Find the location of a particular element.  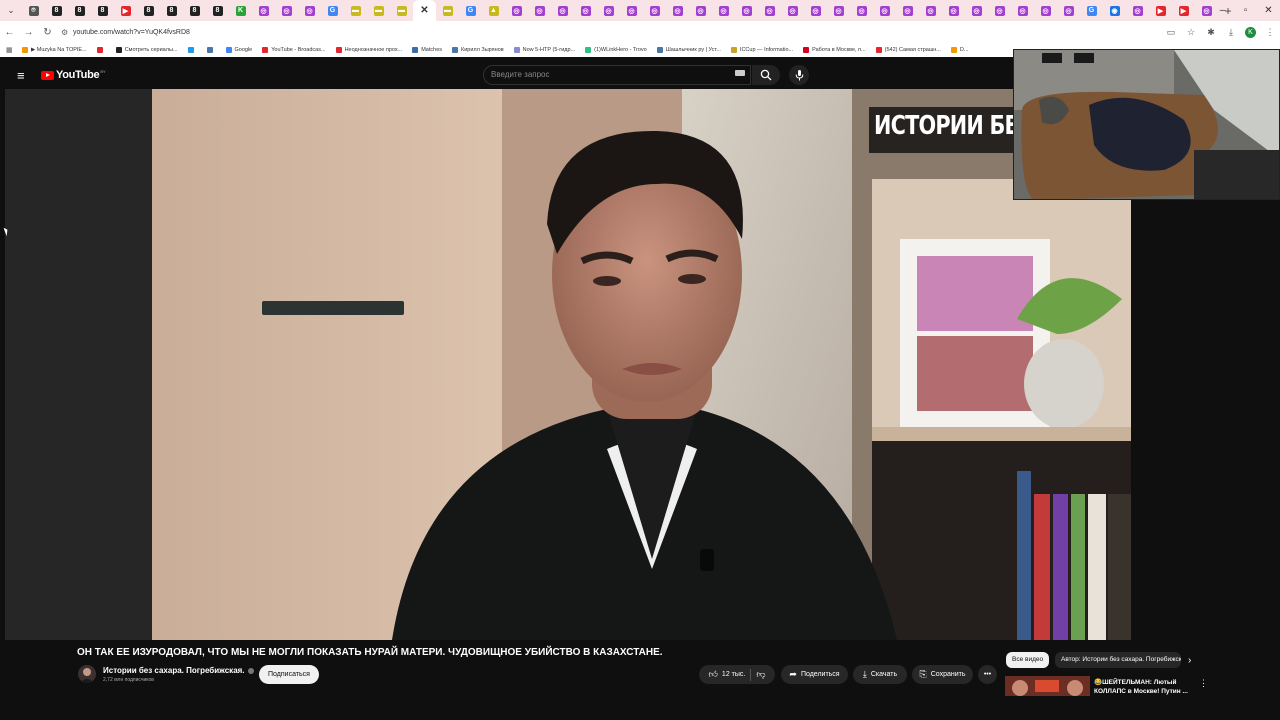

profile-avatar: K is located at coordinates (1250, 32).